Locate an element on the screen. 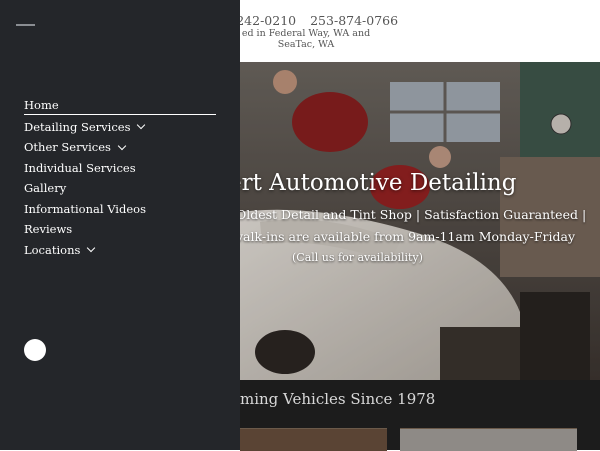 The image size is (600, 451). phone-link-primary: -242-0210 is located at coordinates (264, 20).